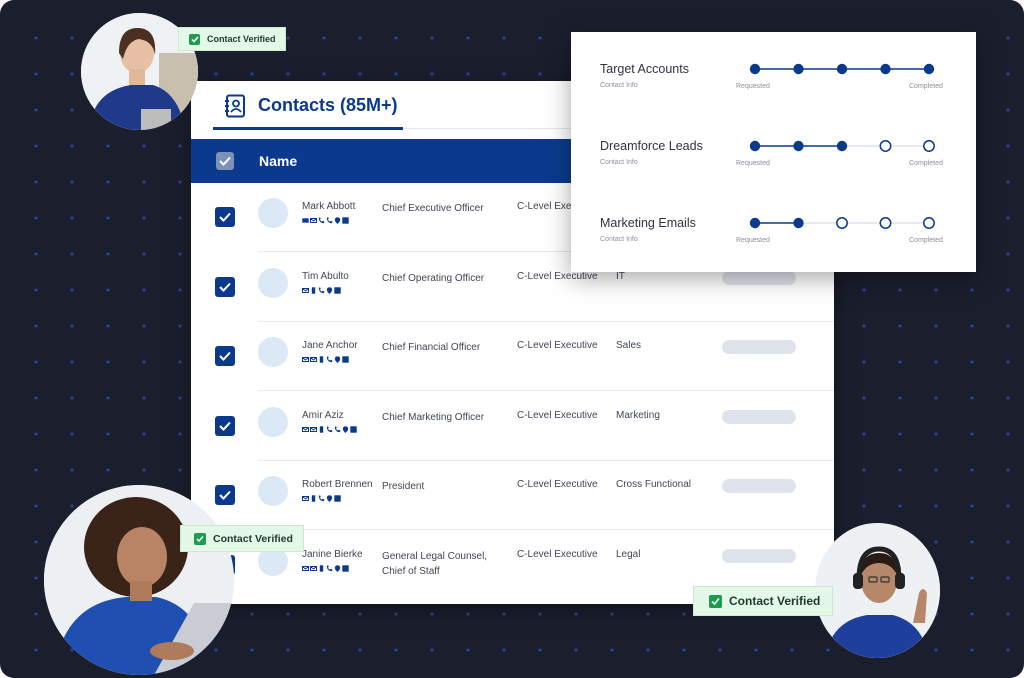 The image size is (1024, 678). Describe the element at coordinates (654, 484) in the screenshot. I see `contact-department: Cross Functional` at that location.